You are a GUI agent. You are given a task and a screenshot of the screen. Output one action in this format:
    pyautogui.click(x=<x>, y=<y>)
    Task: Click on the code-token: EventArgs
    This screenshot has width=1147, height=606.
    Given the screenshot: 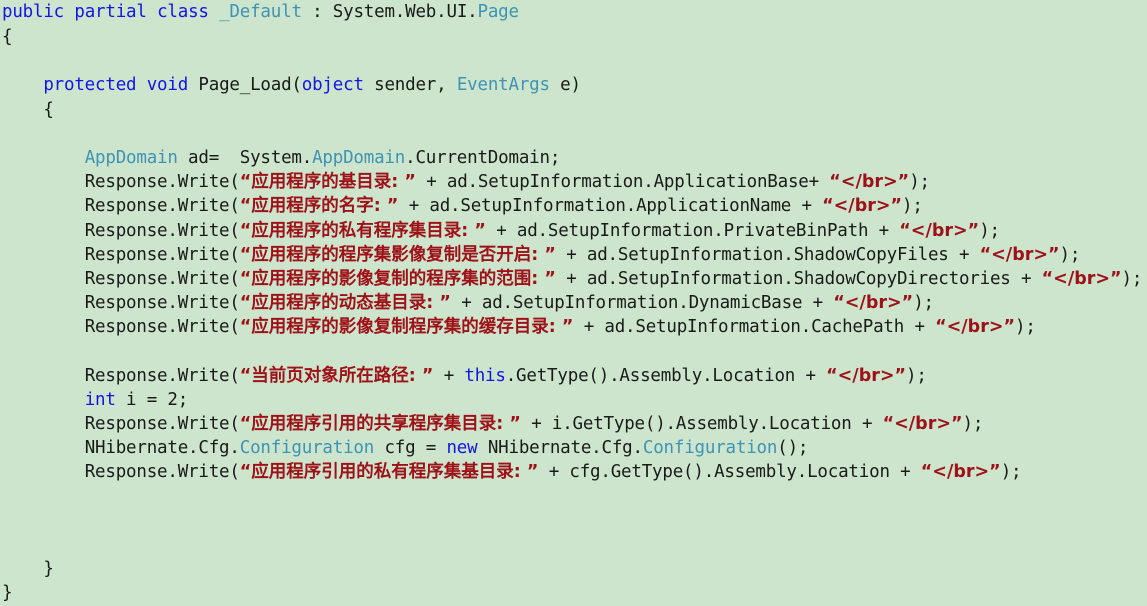 What is the action you would take?
    pyautogui.click(x=503, y=85)
    